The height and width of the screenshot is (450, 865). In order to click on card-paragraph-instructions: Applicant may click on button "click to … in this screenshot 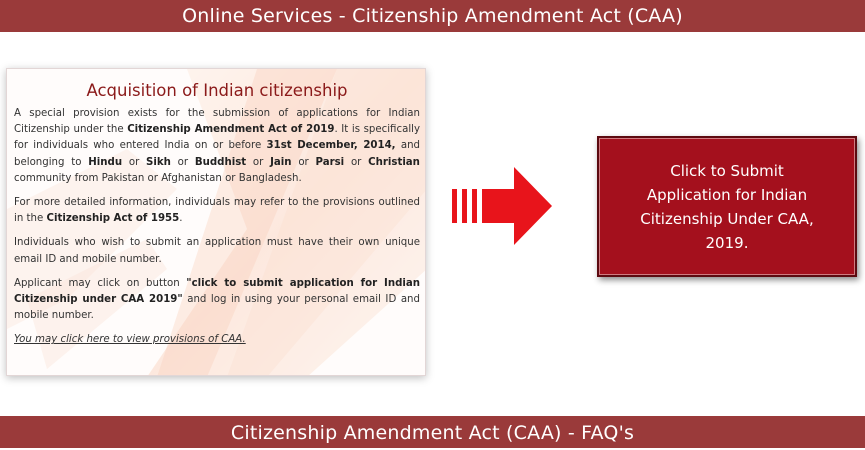, I will do `click(217, 299)`.